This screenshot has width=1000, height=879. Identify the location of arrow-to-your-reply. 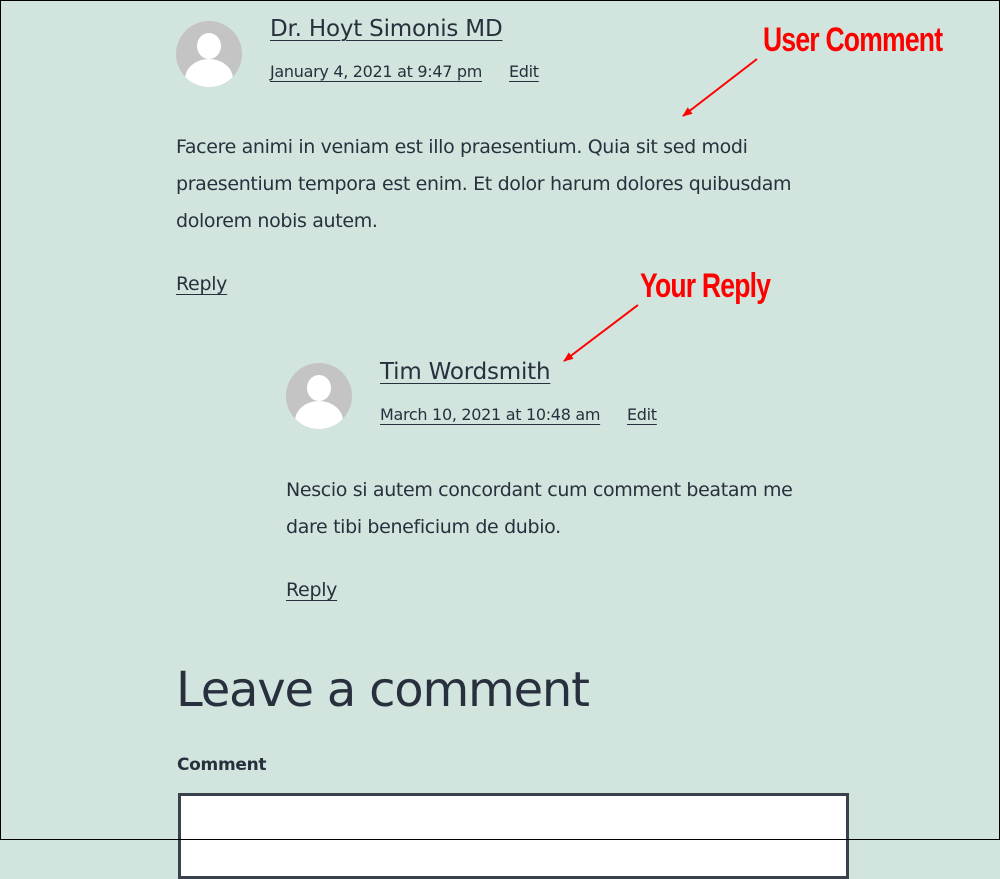
(601, 333).